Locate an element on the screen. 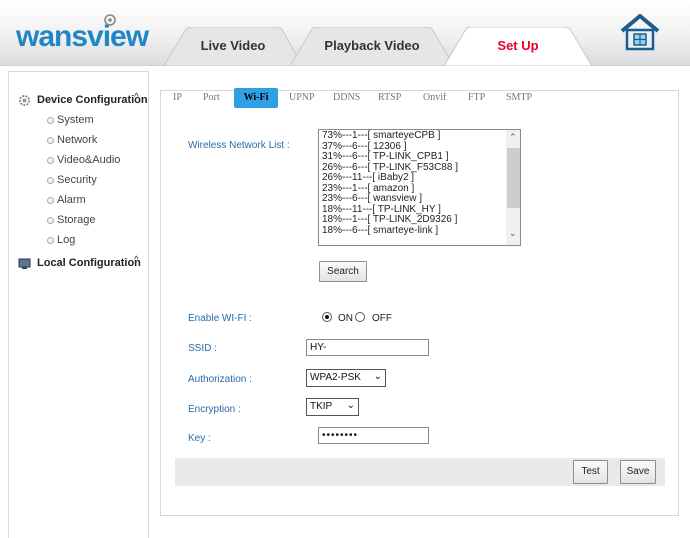 This screenshot has width=690, height=538. sidebar-item-alarm: Alarm is located at coordinates (78, 201).